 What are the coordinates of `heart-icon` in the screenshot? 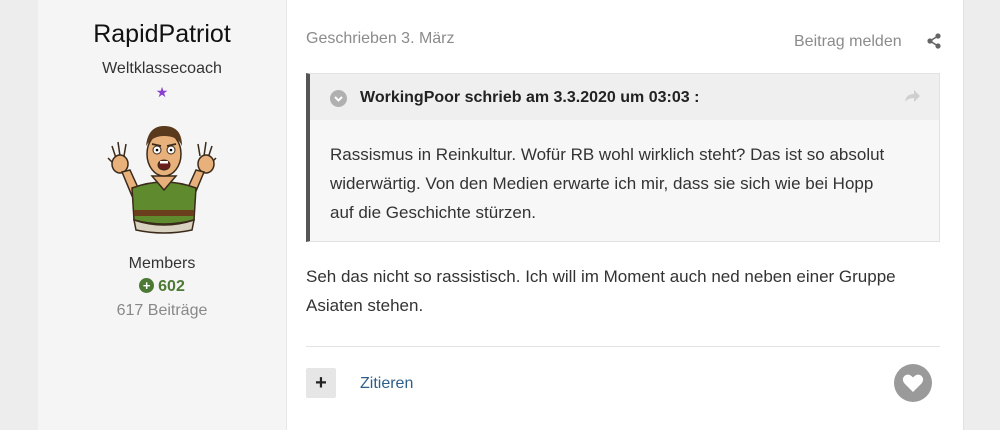 It's located at (913, 383).